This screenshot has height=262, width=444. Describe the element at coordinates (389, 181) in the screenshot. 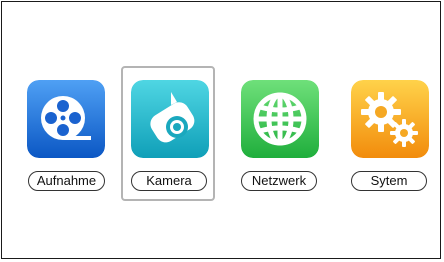

I see `label-system: Sytem` at that location.